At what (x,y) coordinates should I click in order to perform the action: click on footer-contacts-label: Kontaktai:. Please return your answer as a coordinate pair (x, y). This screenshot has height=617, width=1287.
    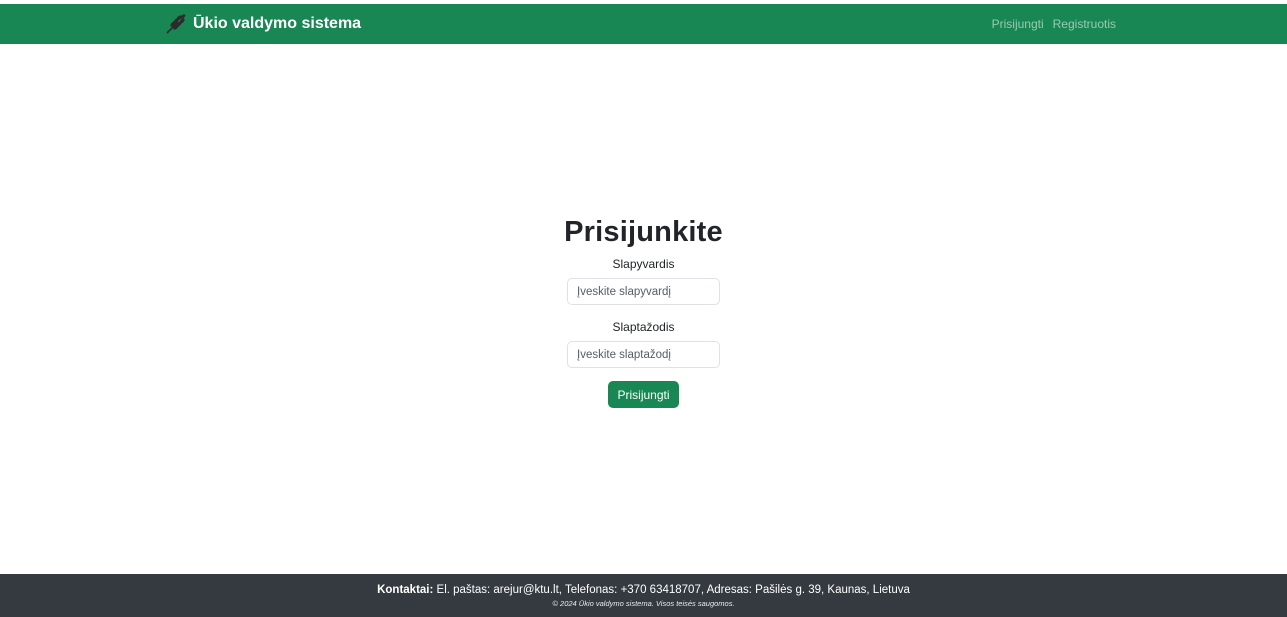
    Looking at the image, I should click on (405, 590).